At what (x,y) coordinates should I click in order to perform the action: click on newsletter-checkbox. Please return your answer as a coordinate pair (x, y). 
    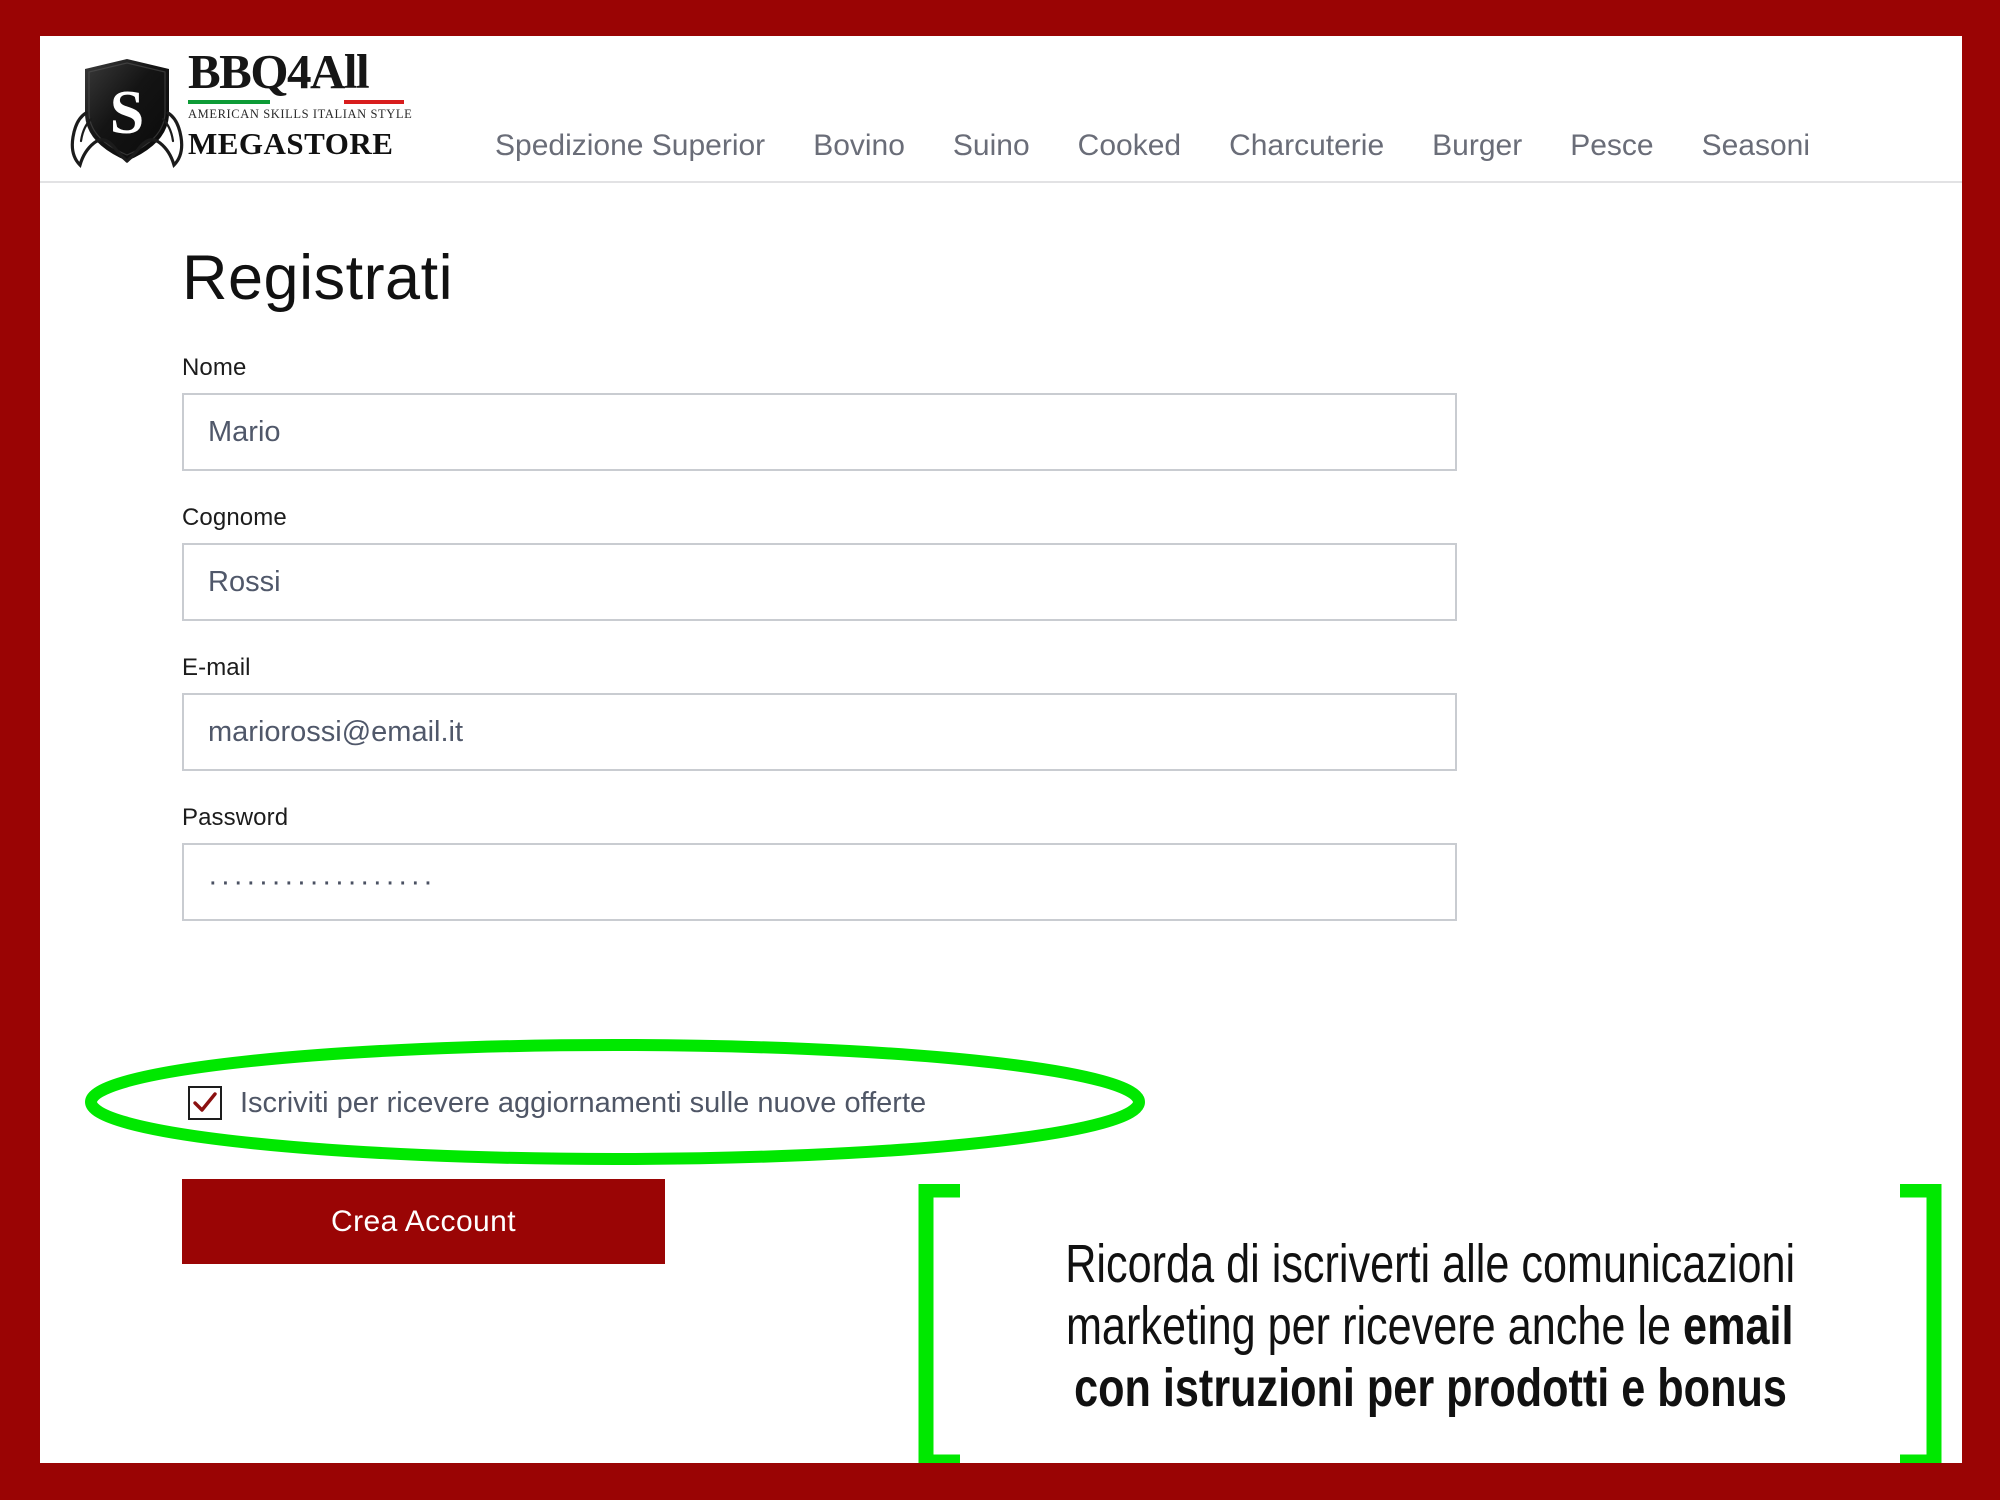
    Looking at the image, I should click on (205, 1103).